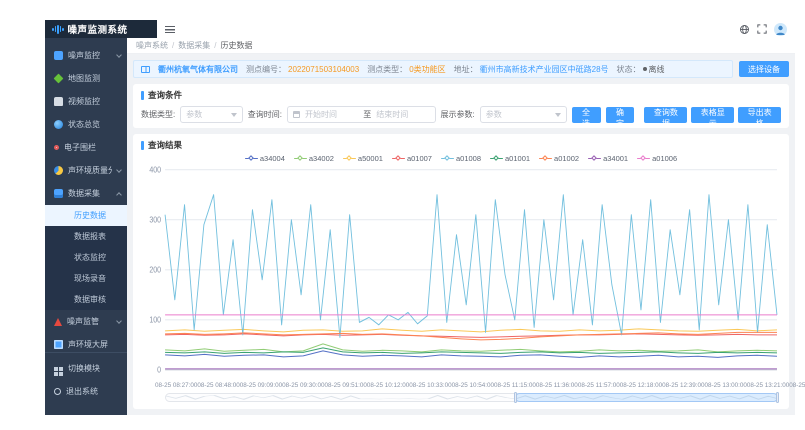 The image size is (805, 430). Describe the element at coordinates (264, 158) in the screenshot. I see `legend-item: a34004` at that location.